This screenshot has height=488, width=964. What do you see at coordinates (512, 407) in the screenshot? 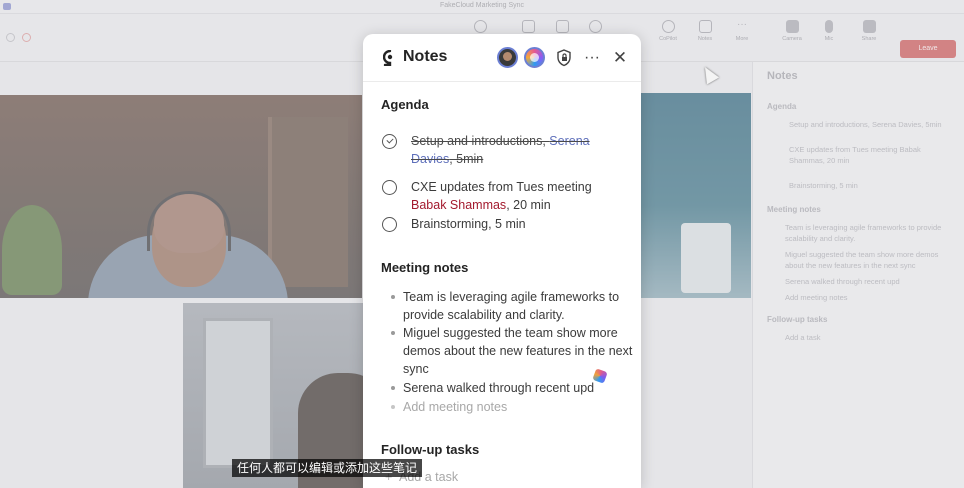
I see `add-meeting-notes-input: Add meeting notes` at bounding box center [512, 407].